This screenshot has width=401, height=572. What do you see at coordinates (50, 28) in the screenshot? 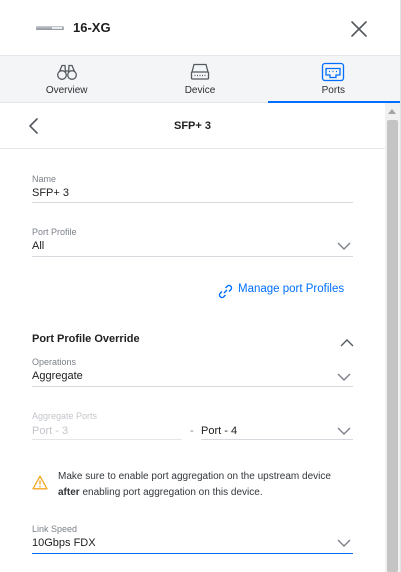
I see `switch-device-icon` at bounding box center [50, 28].